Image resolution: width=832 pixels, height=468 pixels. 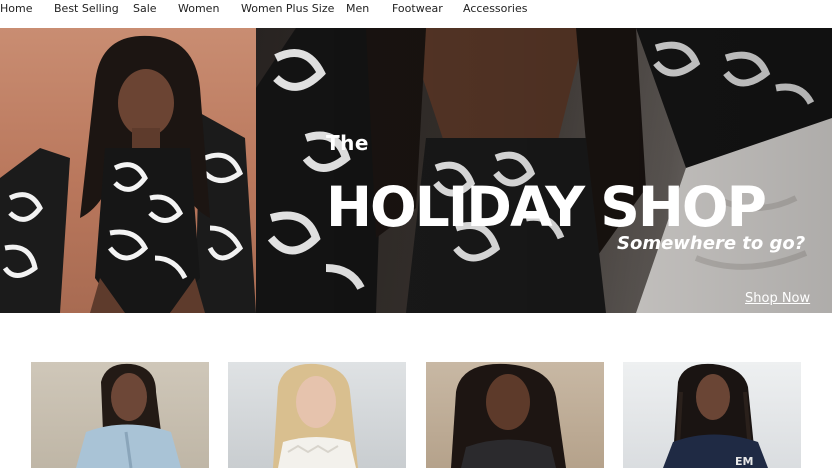 What do you see at coordinates (287, 8) in the screenshot?
I see `nav-item-women-plus-size: Women Plus Size` at bounding box center [287, 8].